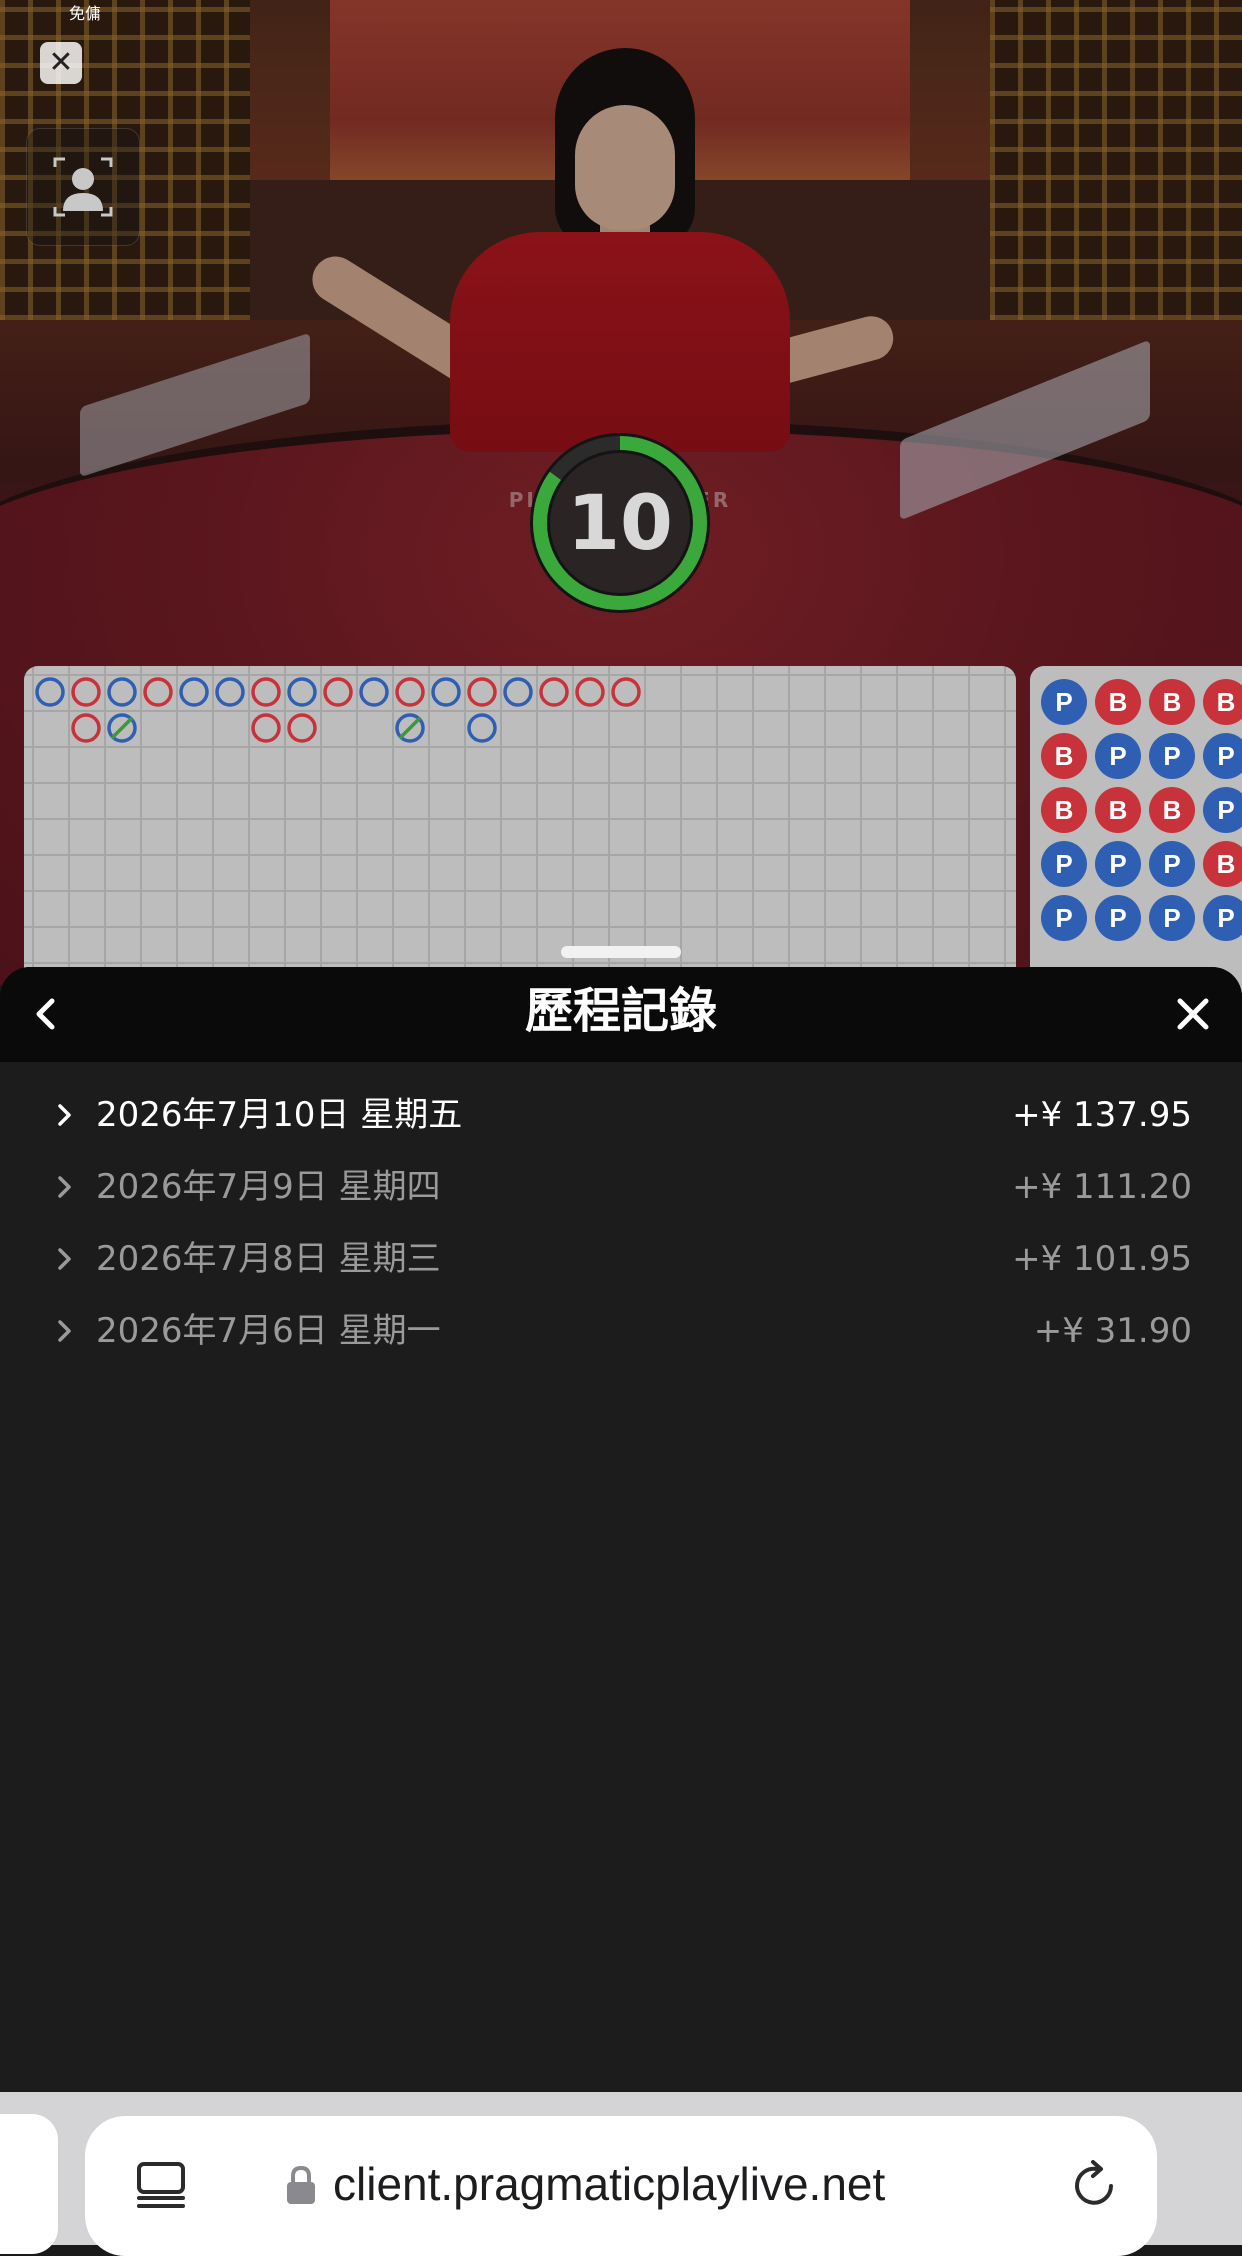  What do you see at coordinates (268, 1259) in the screenshot?
I see `history-date: 2026年7月8日 星期三` at bounding box center [268, 1259].